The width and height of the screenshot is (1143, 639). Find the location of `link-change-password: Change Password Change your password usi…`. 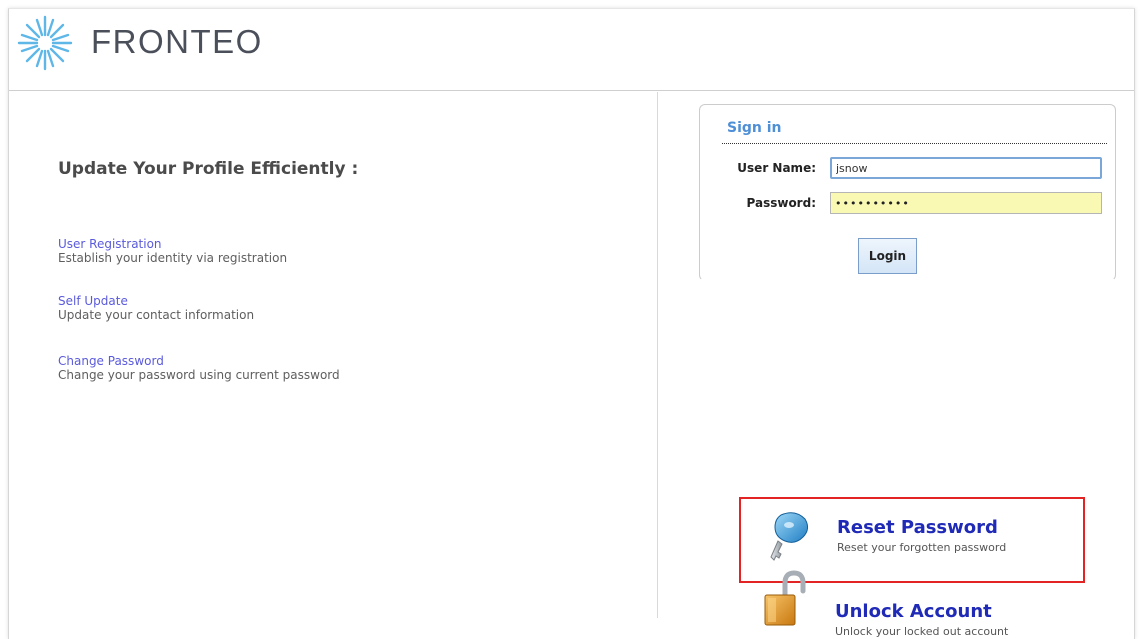

link-change-password: Change Password Change your password usi… is located at coordinates (258, 368).